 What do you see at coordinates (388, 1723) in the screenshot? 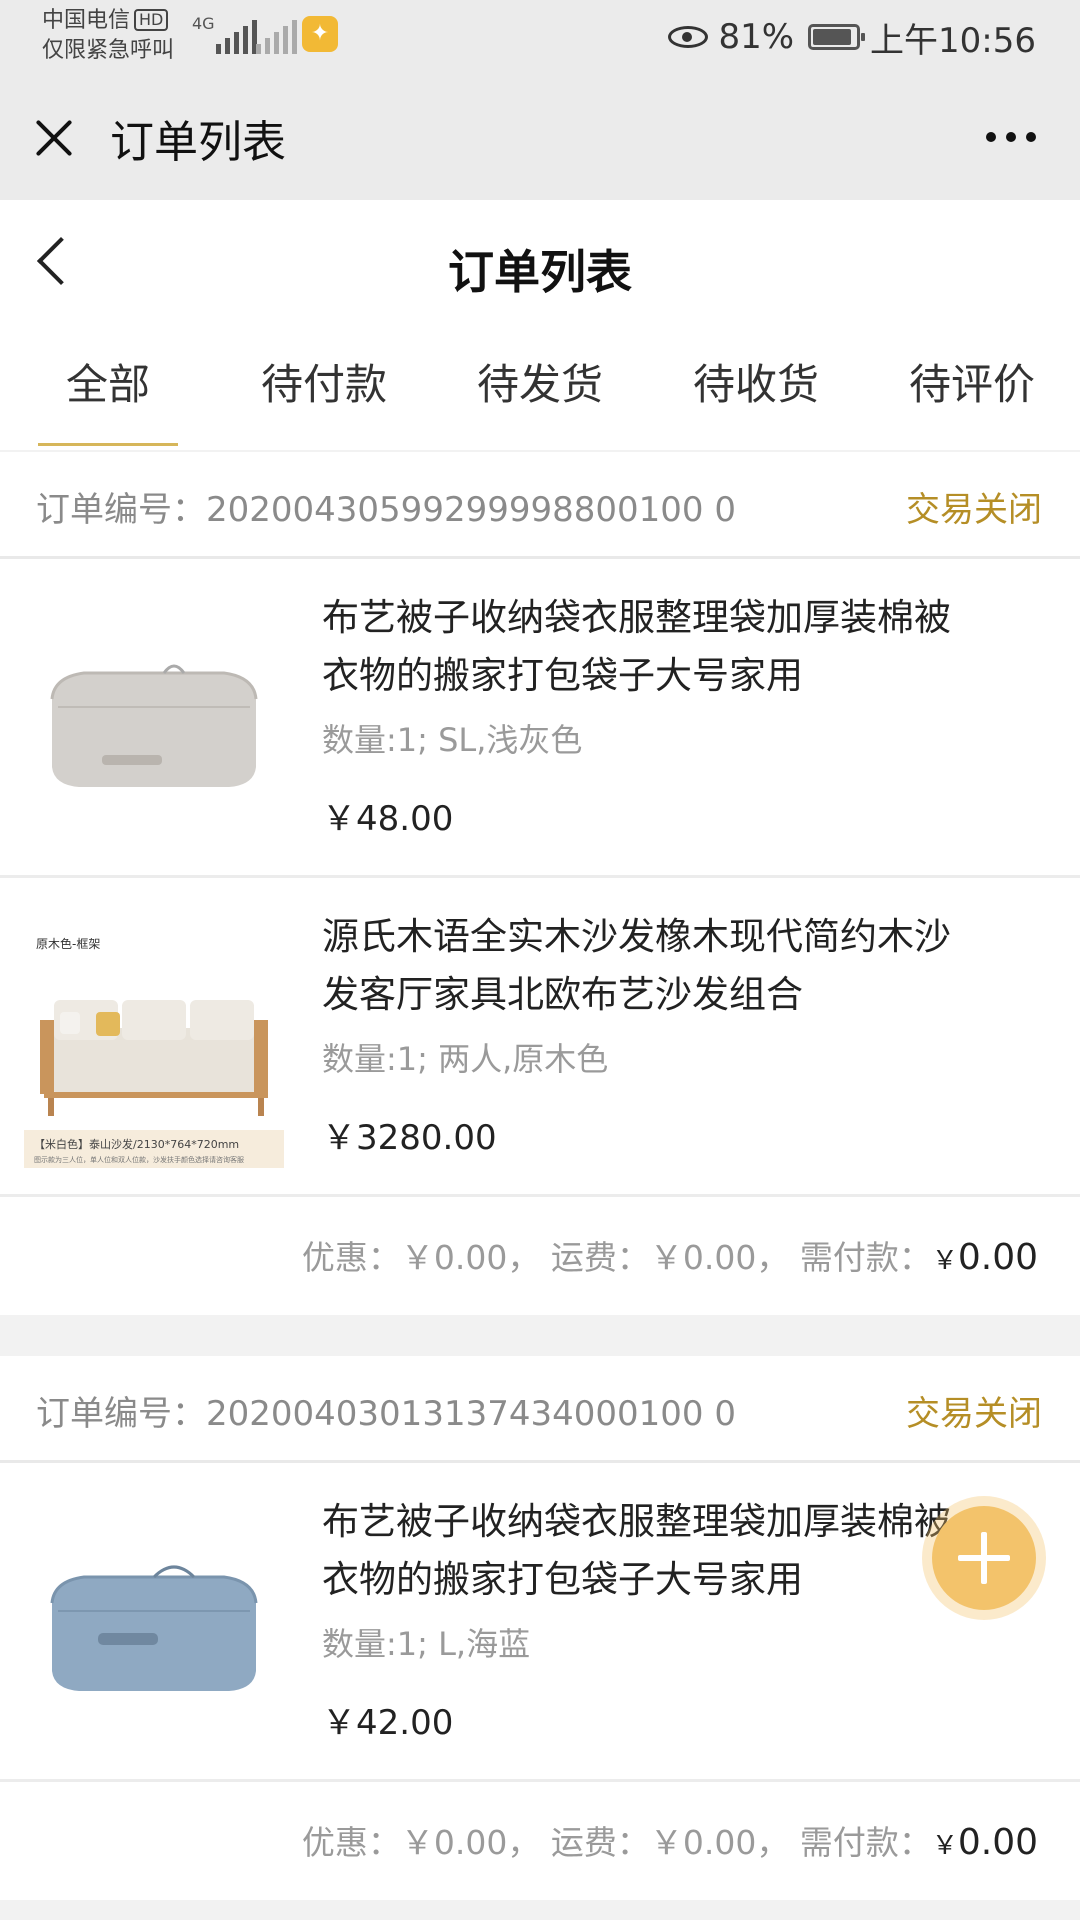
I see `product-price: ￥42.00` at bounding box center [388, 1723].